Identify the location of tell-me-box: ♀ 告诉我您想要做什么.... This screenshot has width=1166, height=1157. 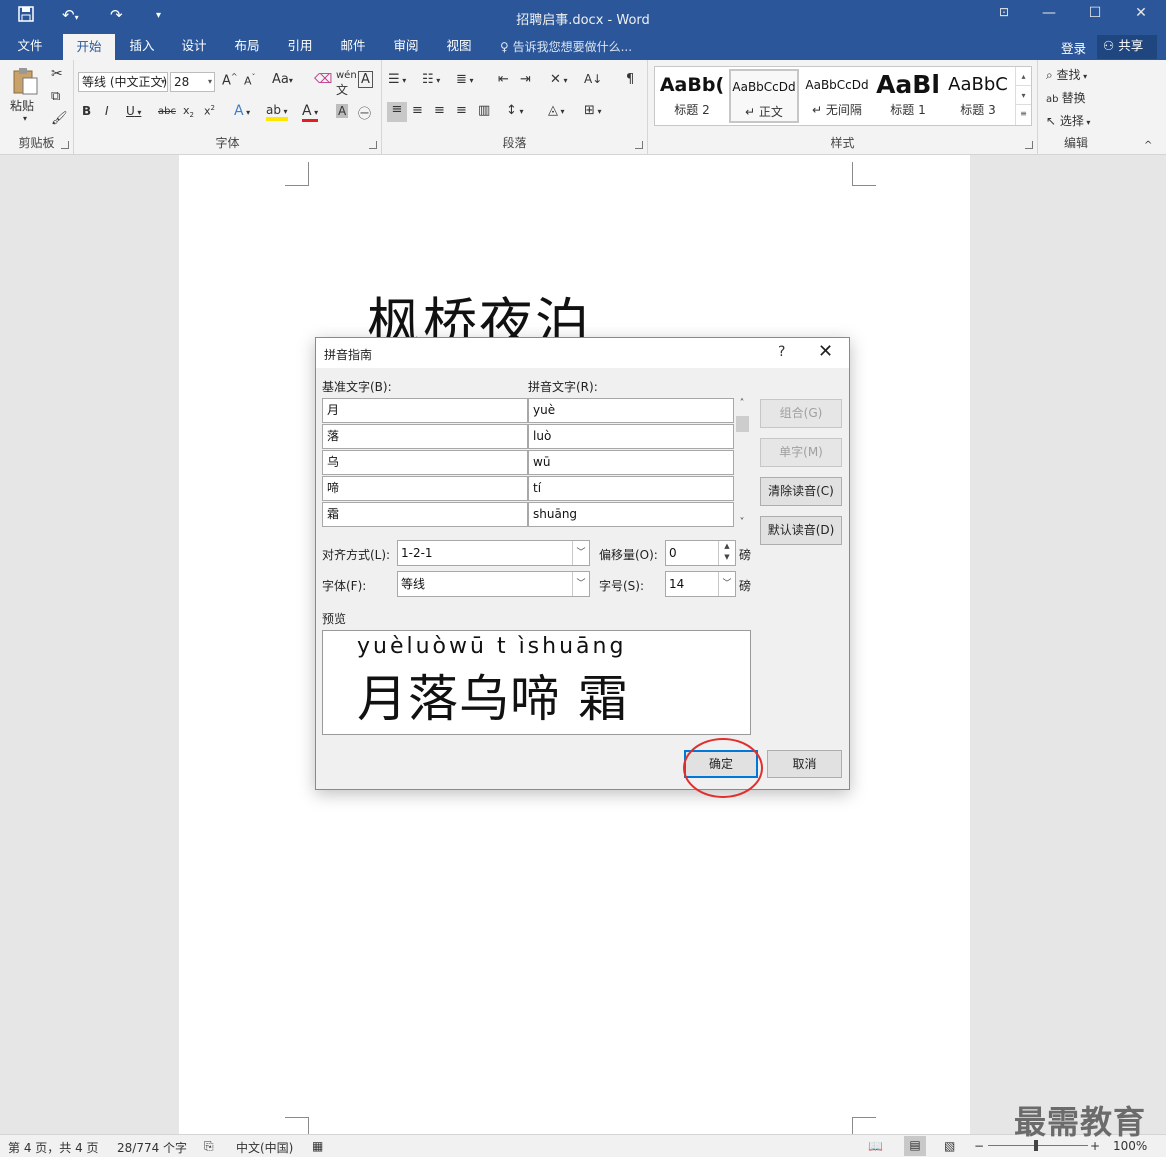
(566, 46).